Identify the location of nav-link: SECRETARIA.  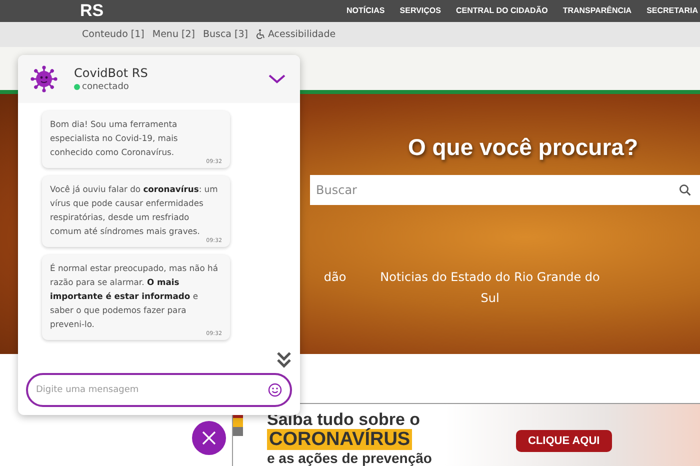
(672, 11).